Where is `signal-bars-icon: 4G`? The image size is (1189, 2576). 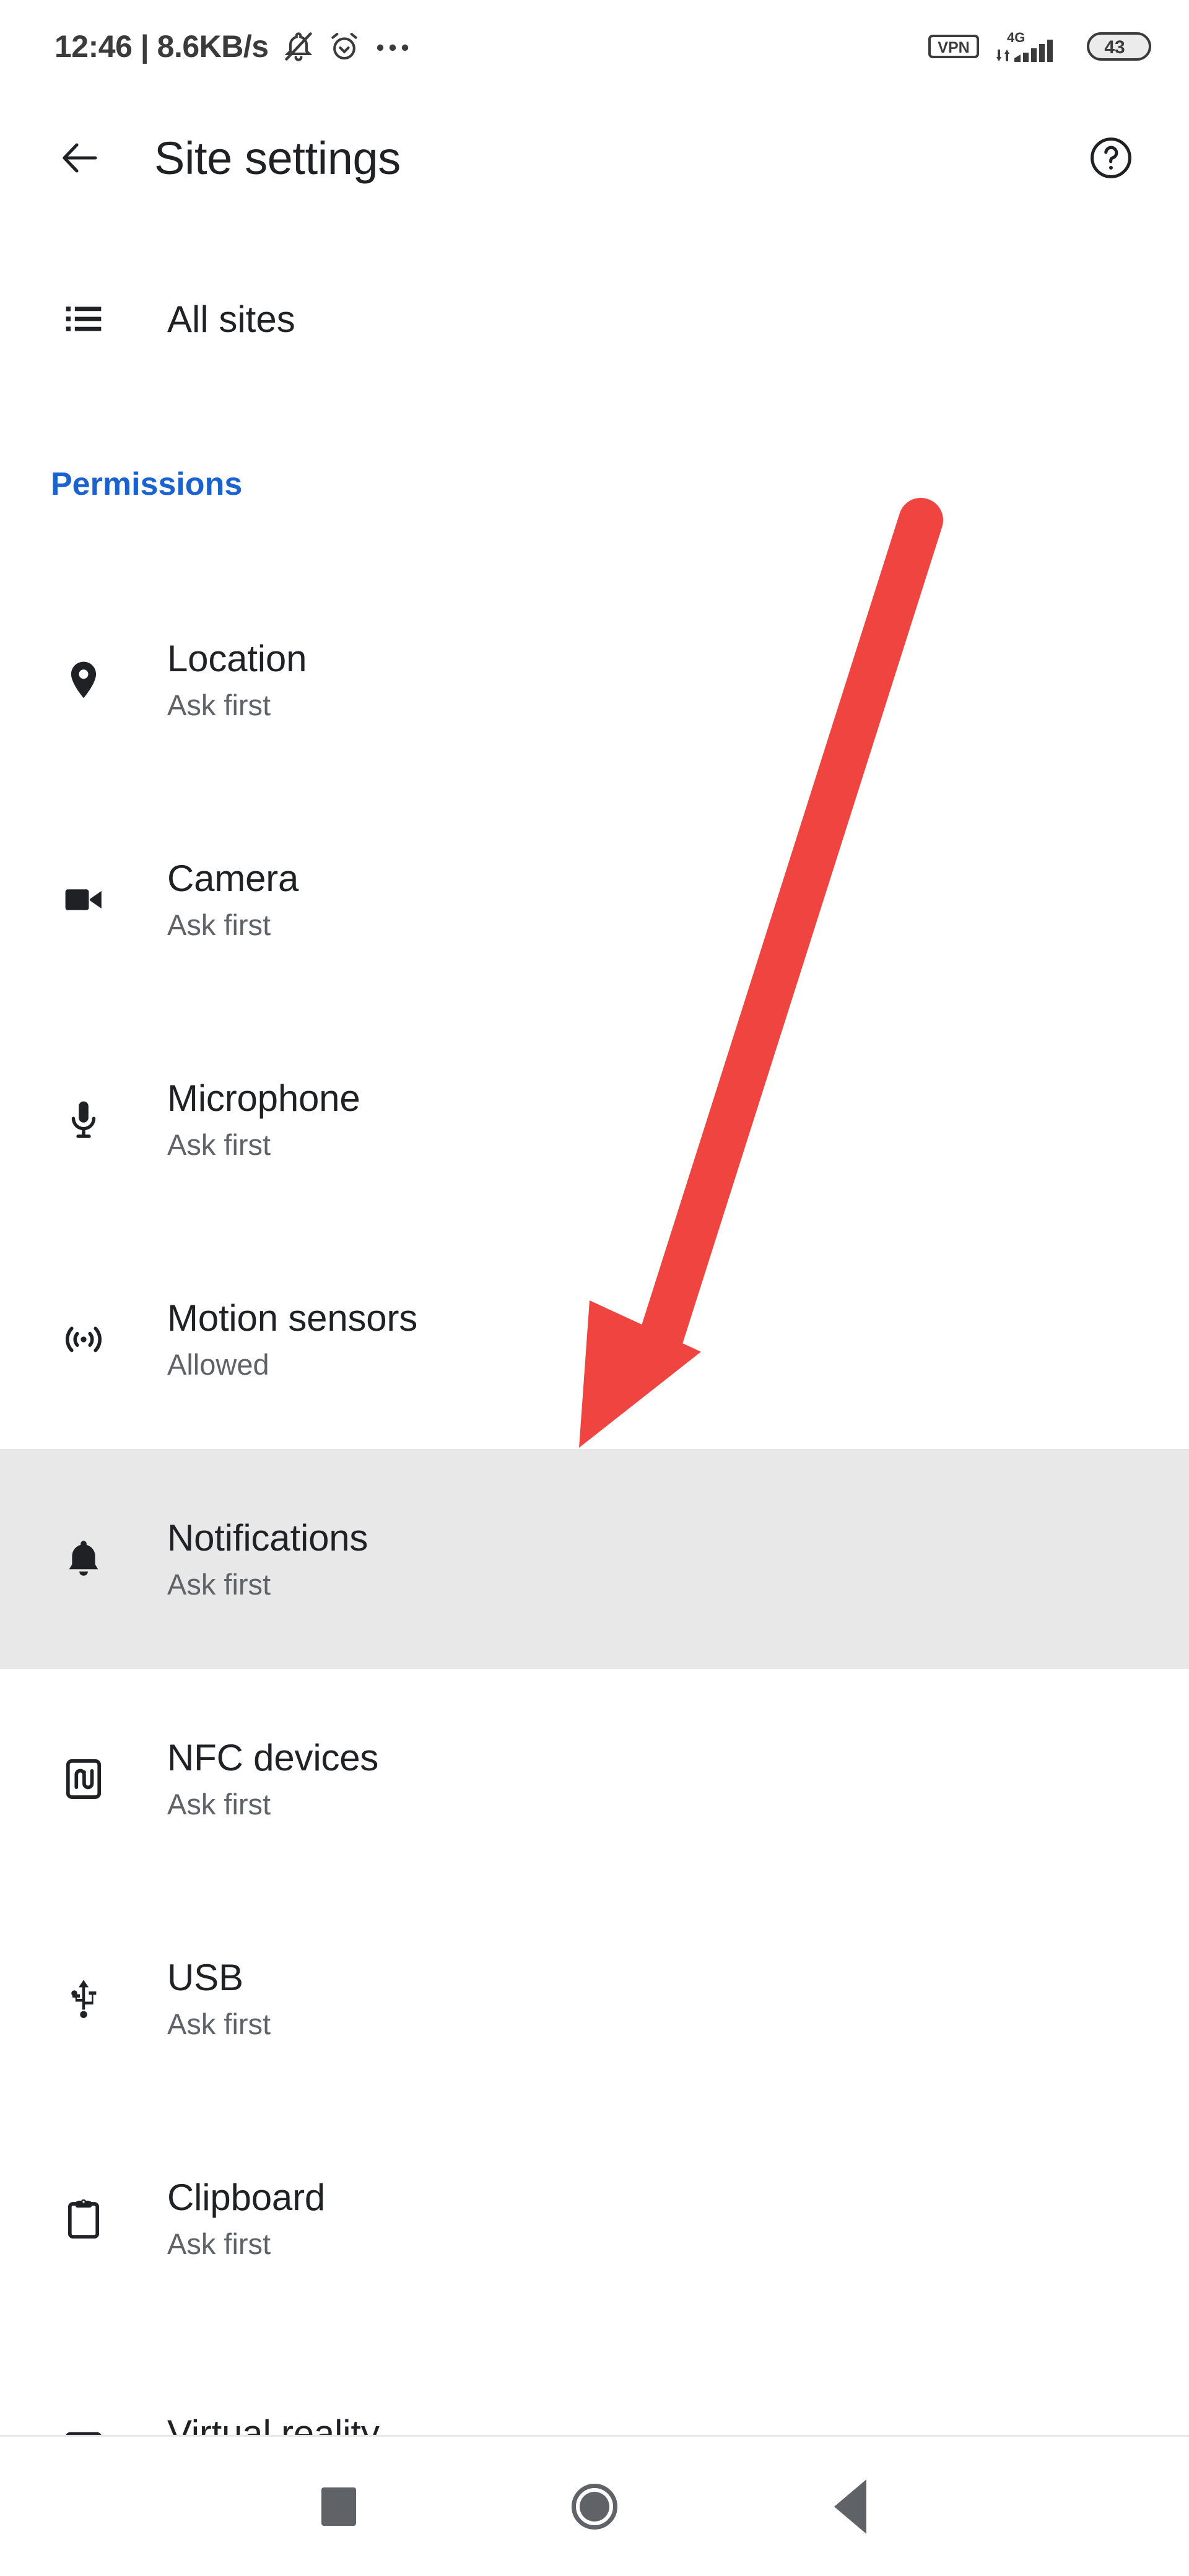 signal-bars-icon: 4G is located at coordinates (1033, 46).